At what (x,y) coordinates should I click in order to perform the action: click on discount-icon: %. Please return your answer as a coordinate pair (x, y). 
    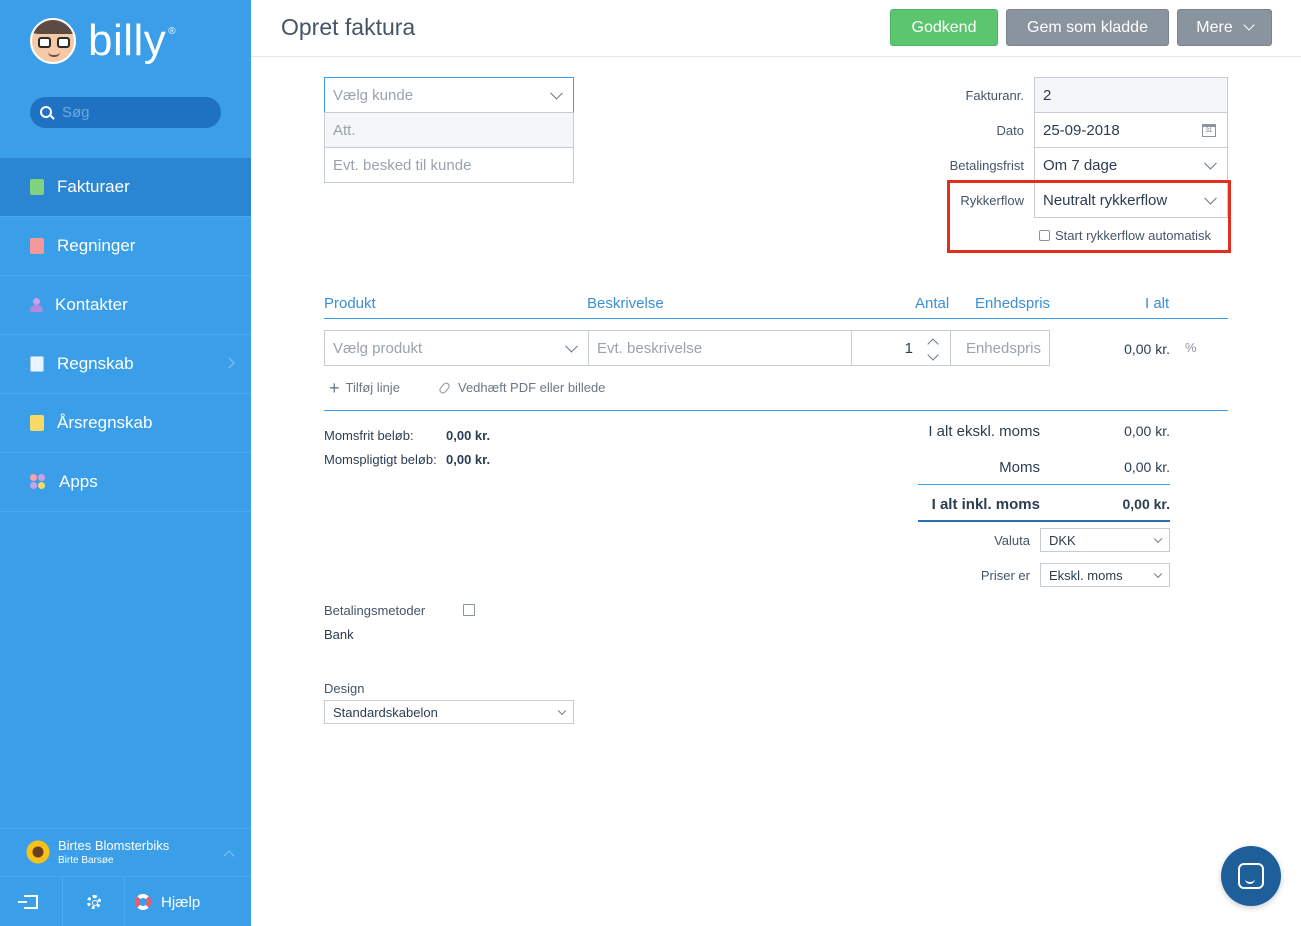
    Looking at the image, I should click on (1191, 347).